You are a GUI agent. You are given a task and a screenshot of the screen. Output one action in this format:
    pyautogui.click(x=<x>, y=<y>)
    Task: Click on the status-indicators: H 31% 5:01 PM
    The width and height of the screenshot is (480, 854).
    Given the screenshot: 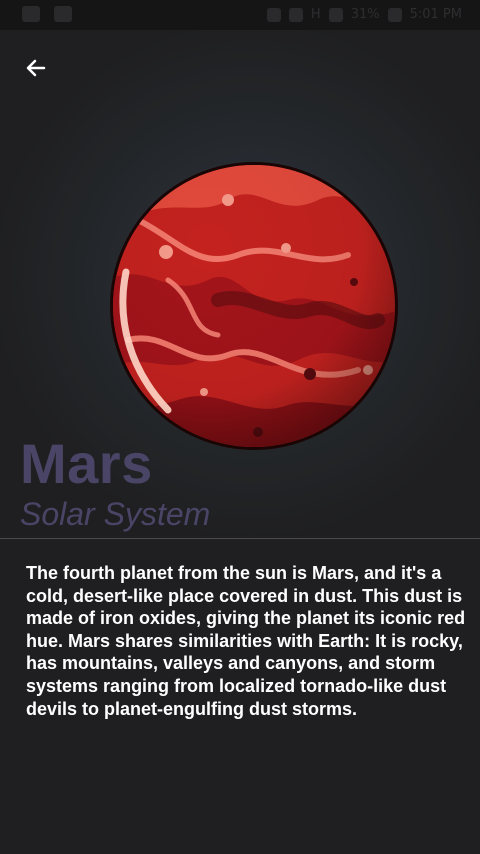 What is the action you would take?
    pyautogui.click(x=364, y=14)
    